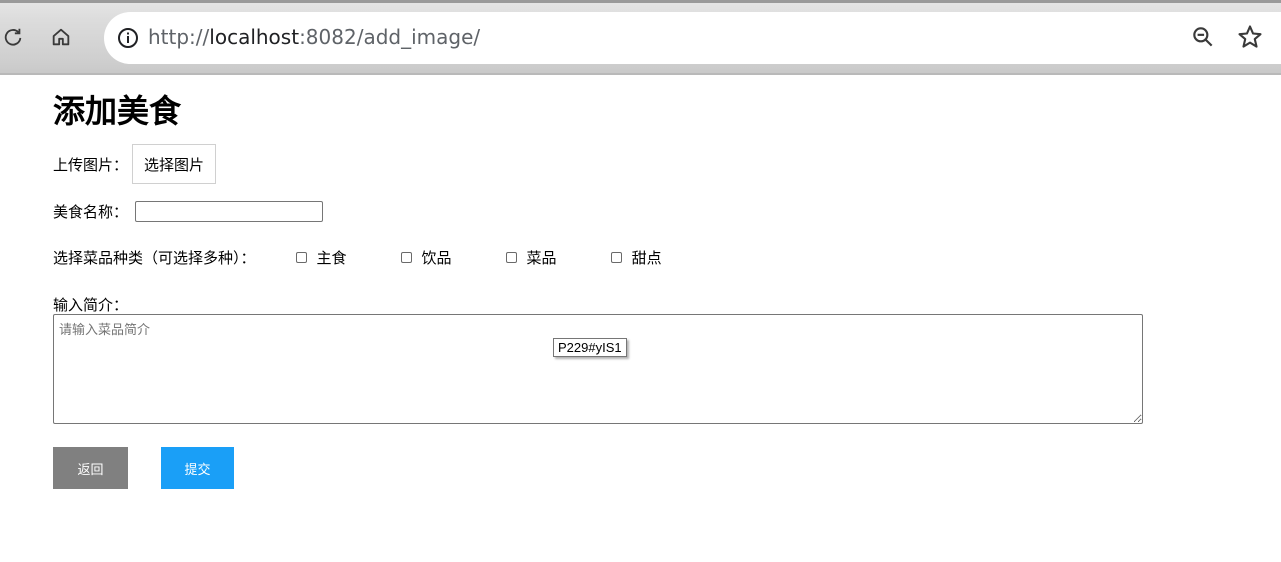 This screenshot has width=1281, height=562. I want to click on upload-label: 上传图片：, so click(91, 164).